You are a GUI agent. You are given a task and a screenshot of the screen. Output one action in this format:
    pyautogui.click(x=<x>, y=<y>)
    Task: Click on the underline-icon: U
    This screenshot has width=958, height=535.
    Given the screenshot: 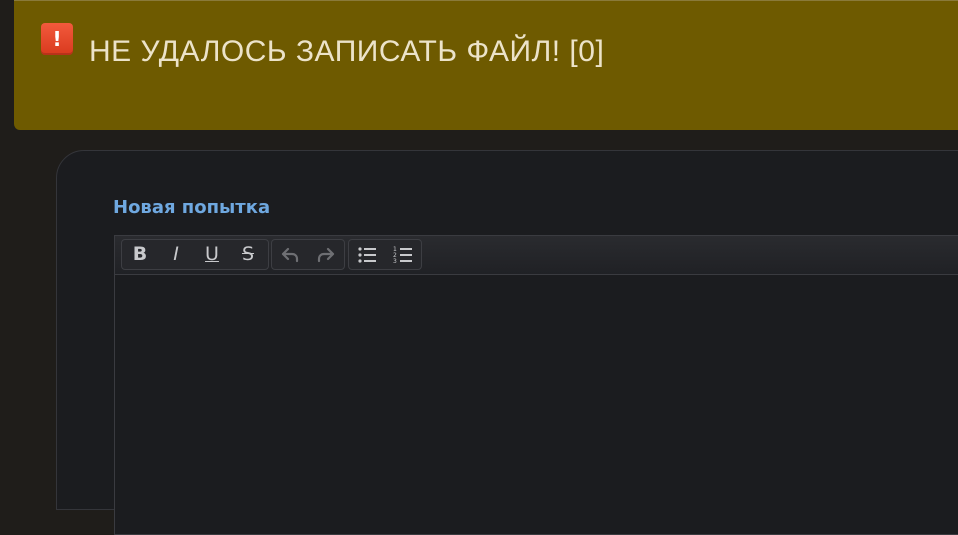 What is the action you would take?
    pyautogui.click(x=212, y=254)
    